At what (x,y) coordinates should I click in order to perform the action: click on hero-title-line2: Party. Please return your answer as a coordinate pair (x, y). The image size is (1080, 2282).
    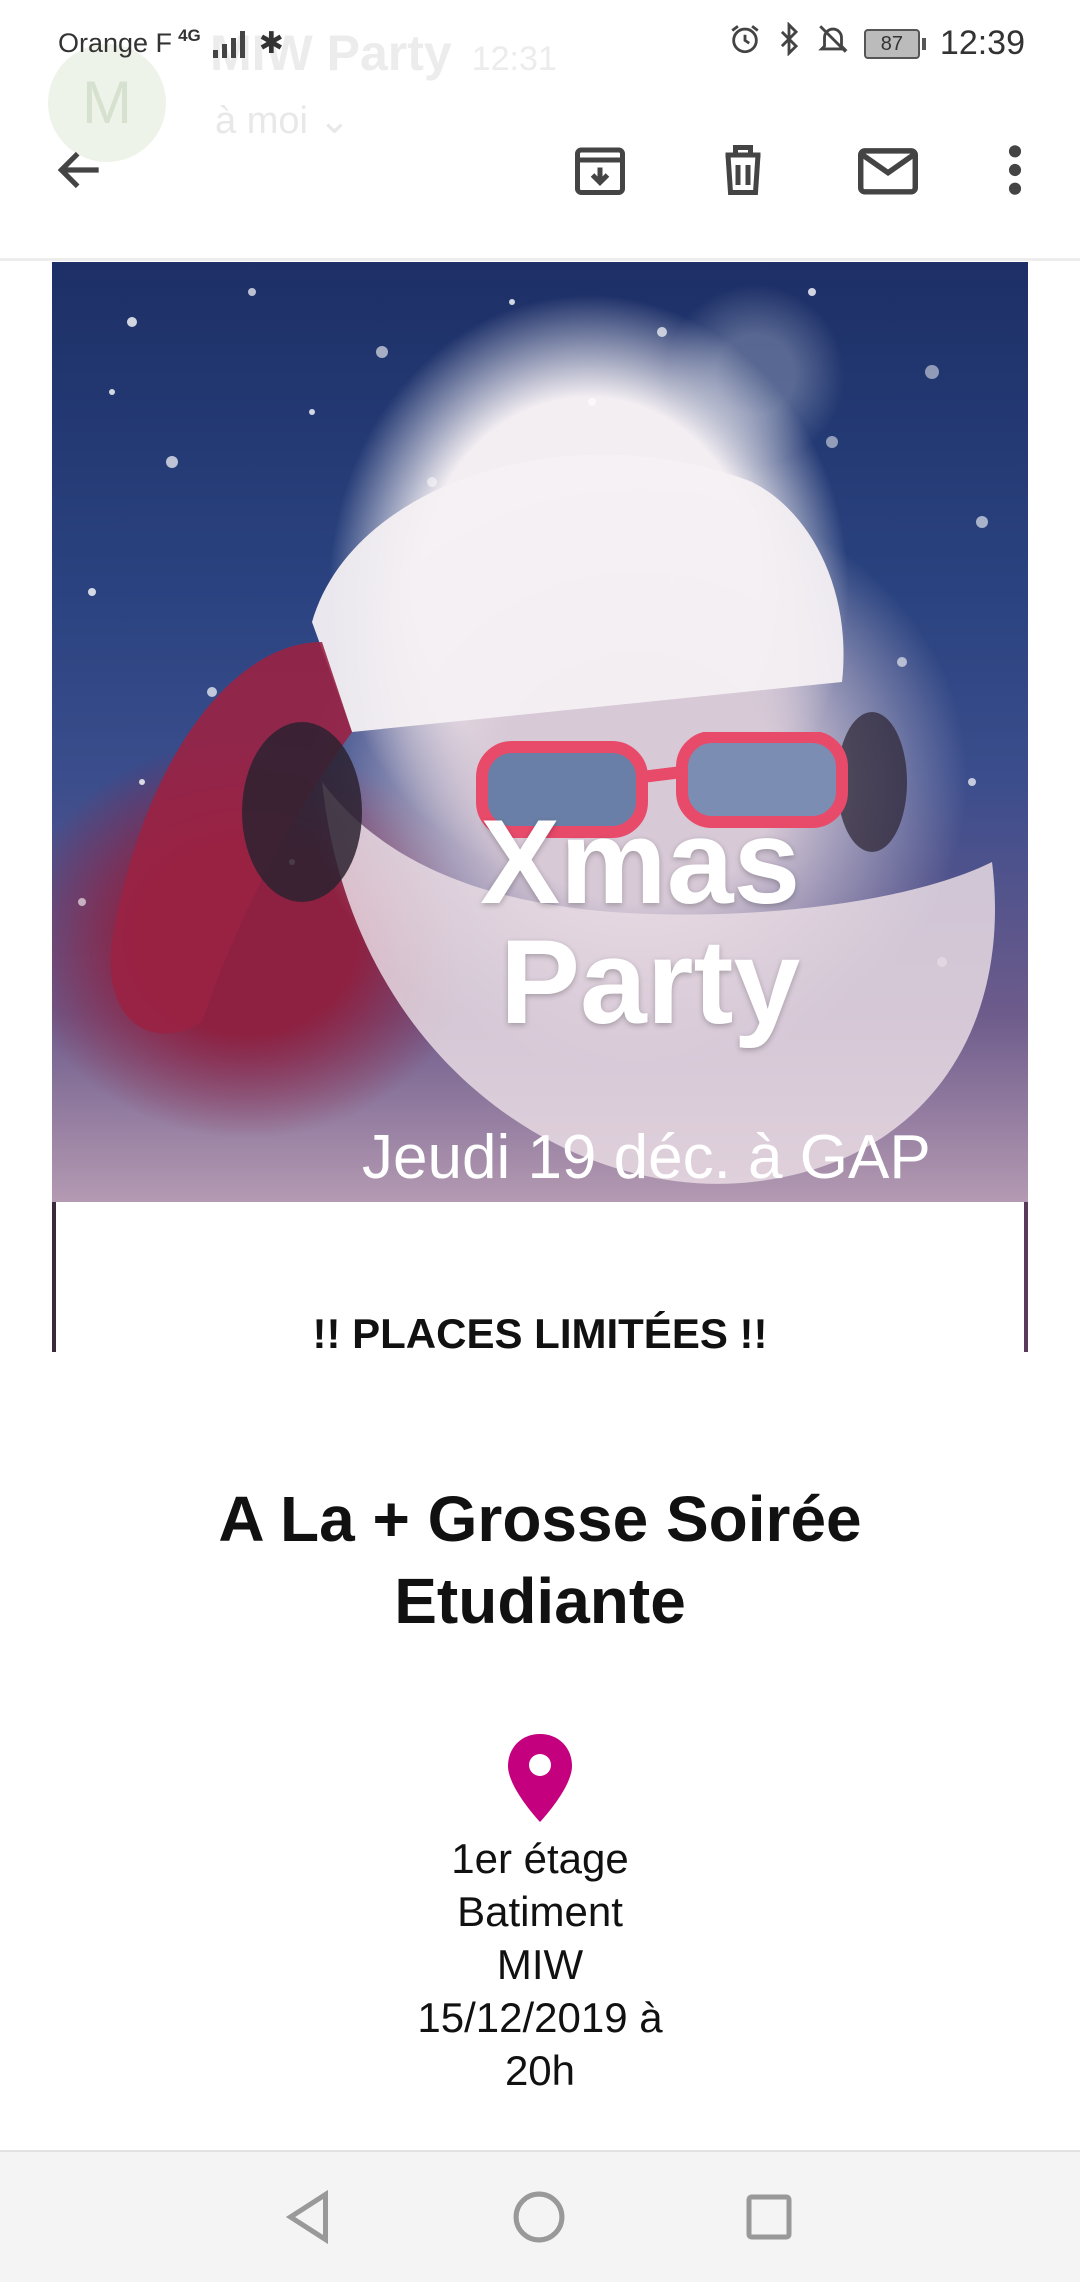
    Looking at the image, I should click on (650, 982).